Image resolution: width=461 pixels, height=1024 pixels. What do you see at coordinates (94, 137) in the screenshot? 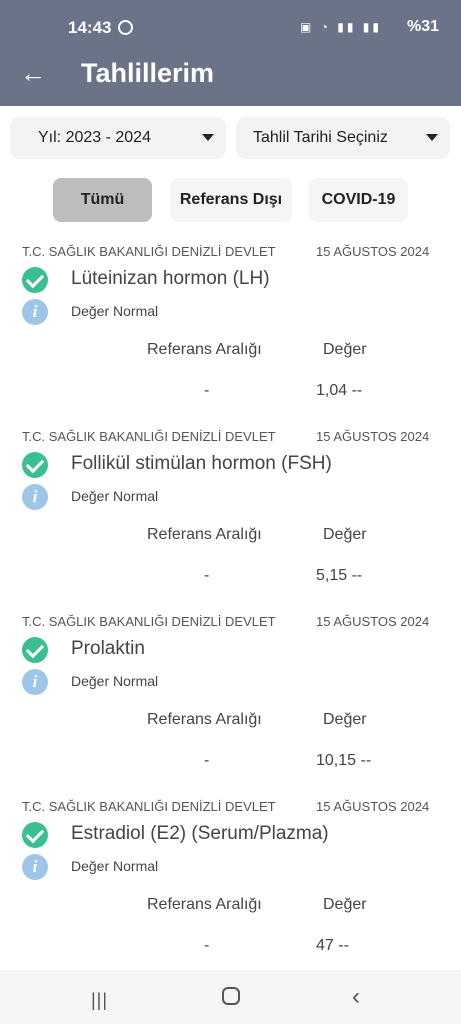
I see `year-dropdown-label: Yıl: 2023 - 2024` at bounding box center [94, 137].